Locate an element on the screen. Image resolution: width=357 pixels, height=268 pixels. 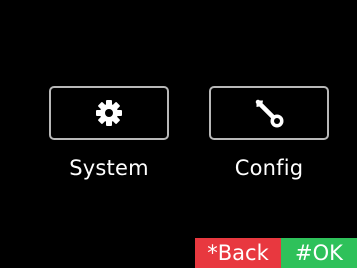
back-softkey: *Back is located at coordinates (238, 253).